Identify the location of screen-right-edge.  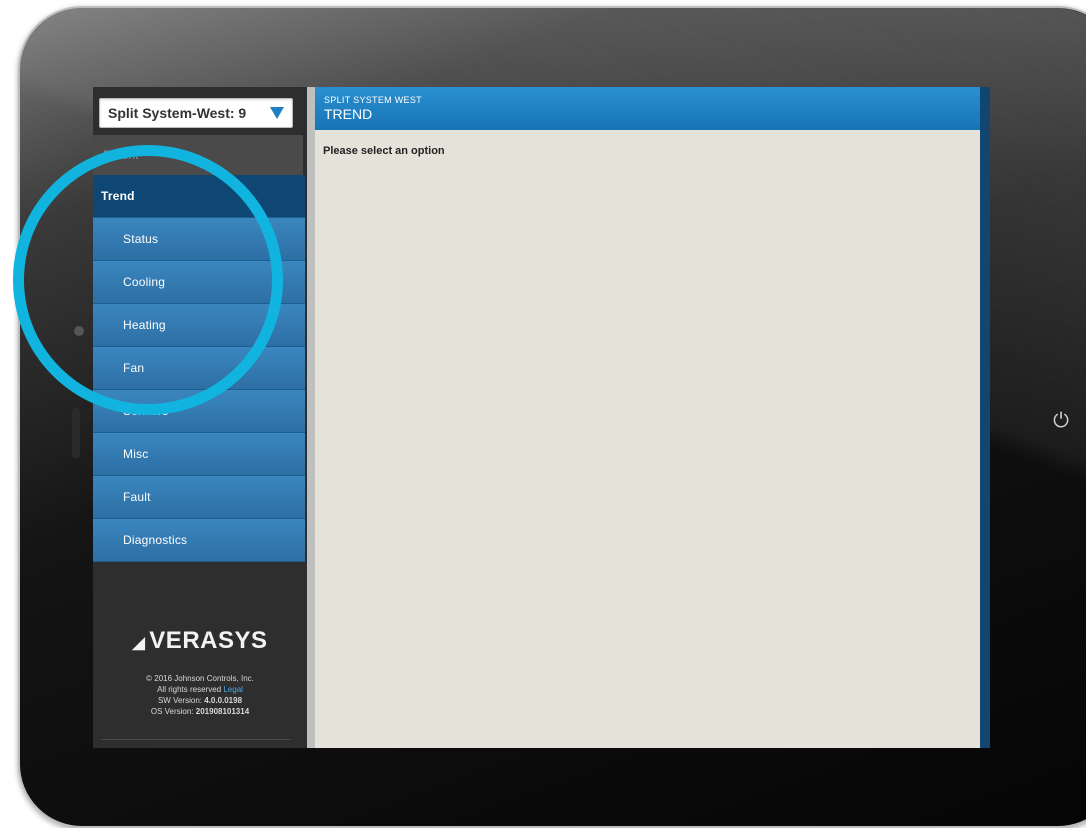
(985, 417).